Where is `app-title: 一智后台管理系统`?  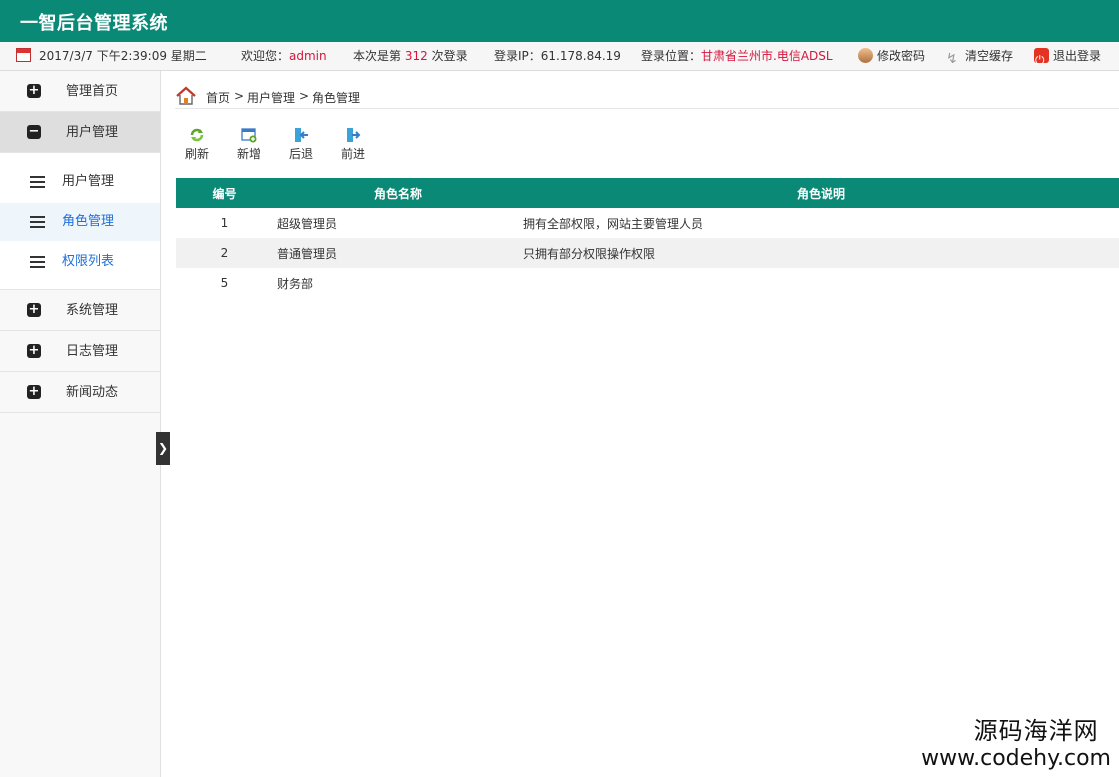
app-title: 一智后台管理系统 is located at coordinates (94, 23).